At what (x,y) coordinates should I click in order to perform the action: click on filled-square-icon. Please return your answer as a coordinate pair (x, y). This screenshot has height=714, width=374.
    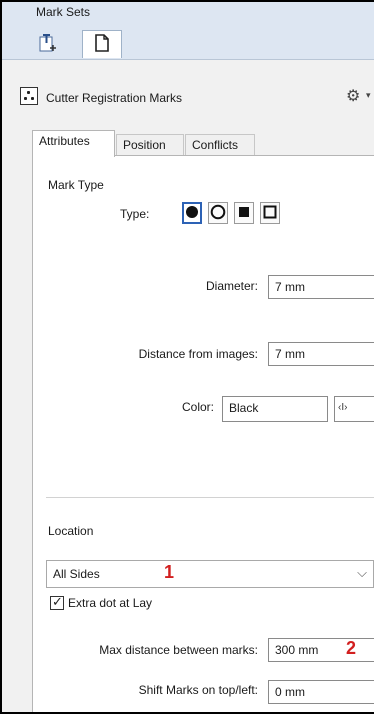
    Looking at the image, I should click on (244, 213).